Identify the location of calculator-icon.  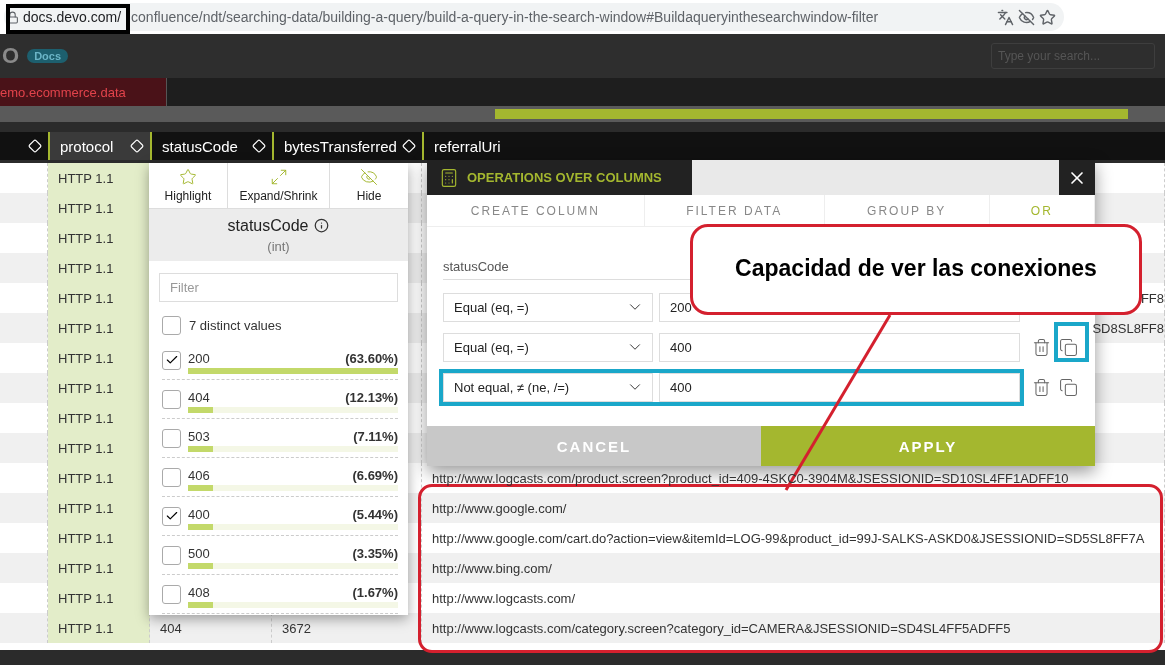
(449, 177).